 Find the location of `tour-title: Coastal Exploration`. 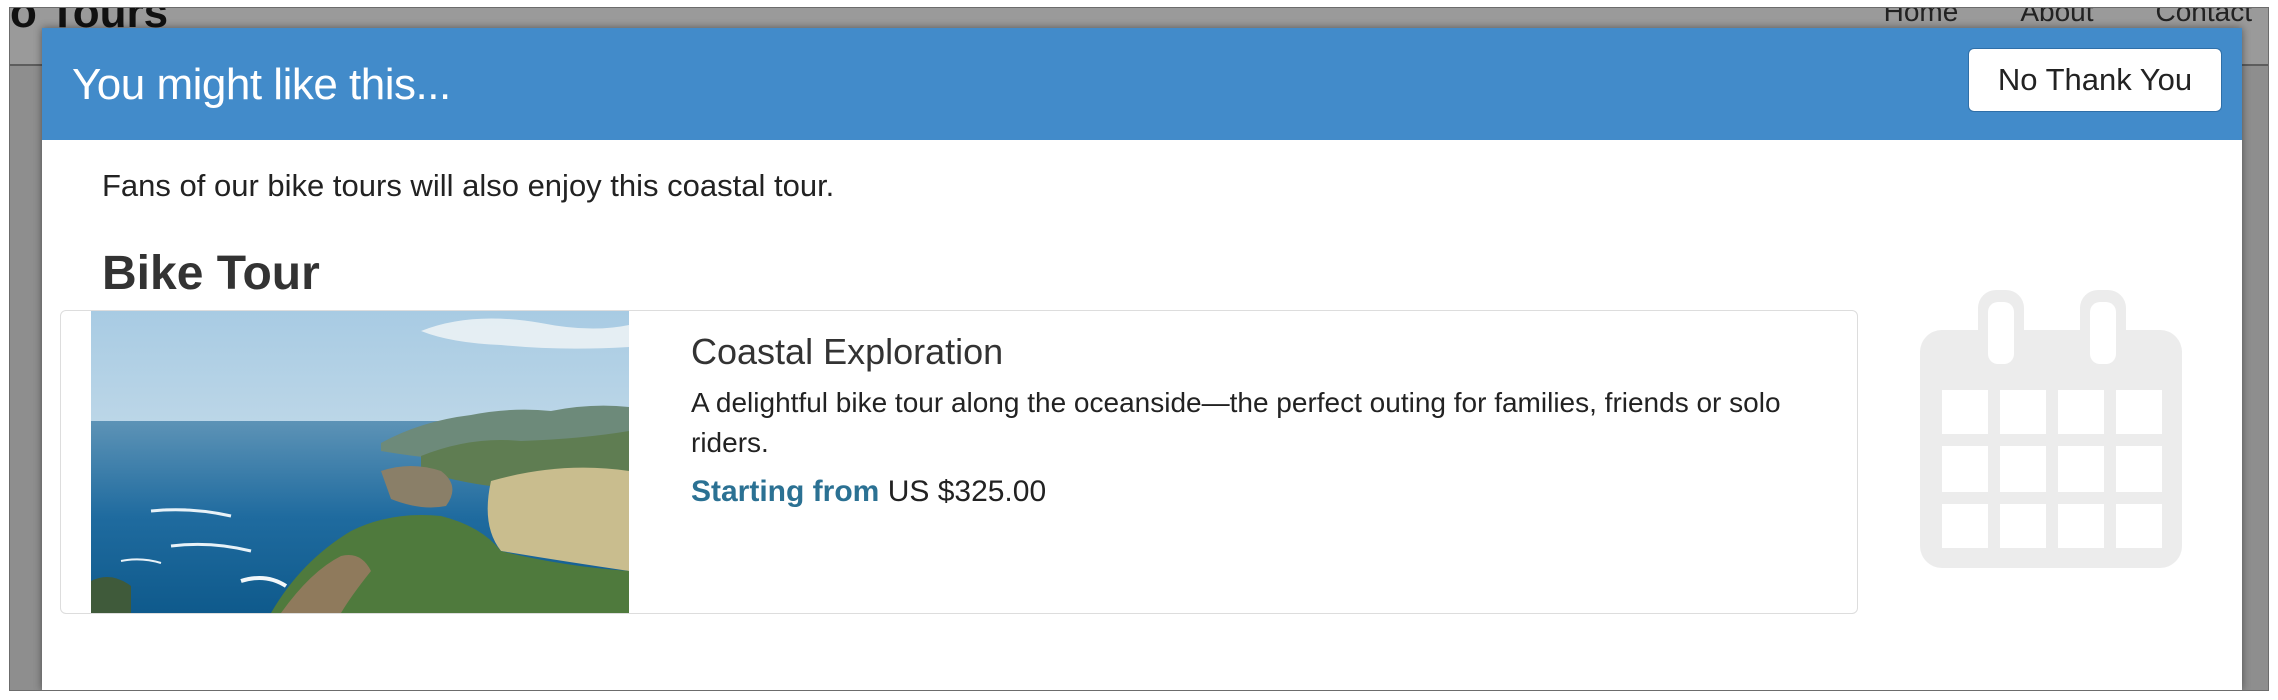

tour-title: Coastal Exploration is located at coordinates (1261, 352).